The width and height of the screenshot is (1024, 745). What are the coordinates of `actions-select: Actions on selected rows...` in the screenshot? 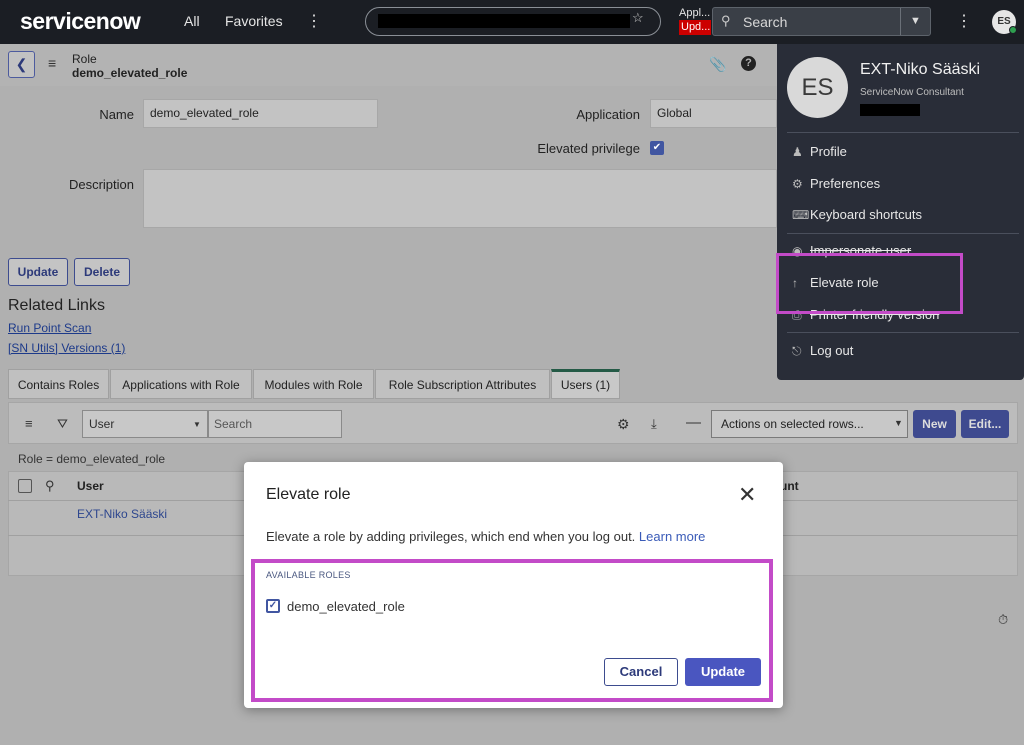 It's located at (809, 424).